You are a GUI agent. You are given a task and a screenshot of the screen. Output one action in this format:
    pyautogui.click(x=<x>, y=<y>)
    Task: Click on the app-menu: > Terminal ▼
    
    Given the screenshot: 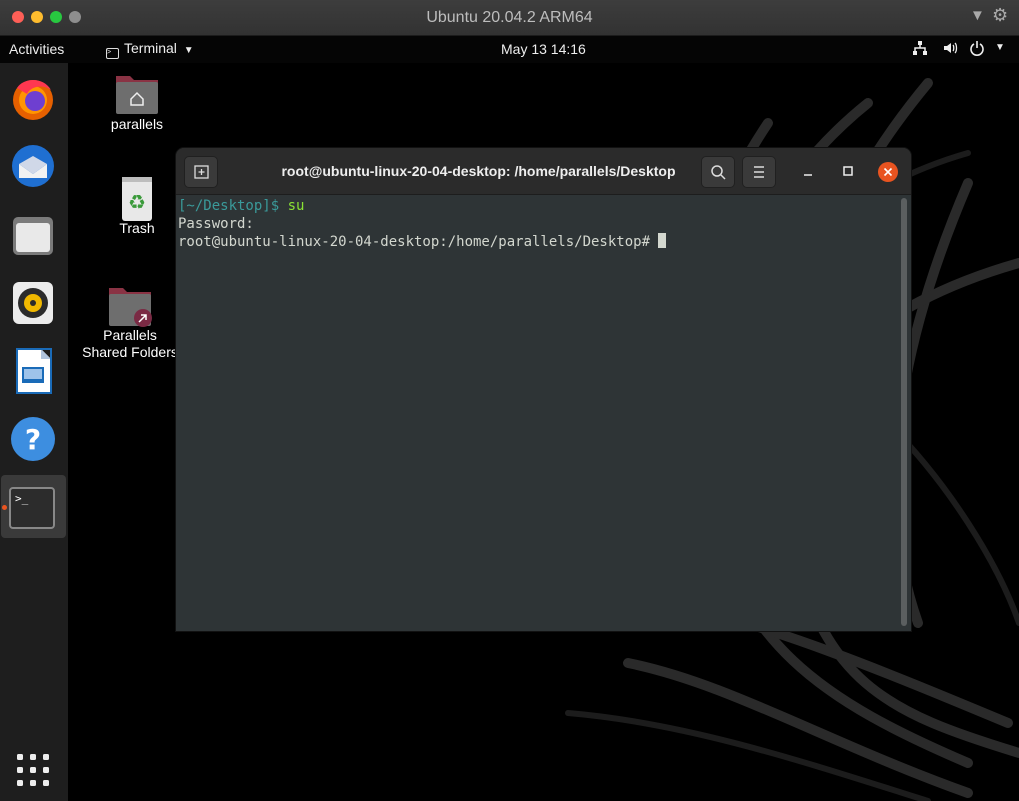 What is the action you would take?
    pyautogui.click(x=150, y=49)
    